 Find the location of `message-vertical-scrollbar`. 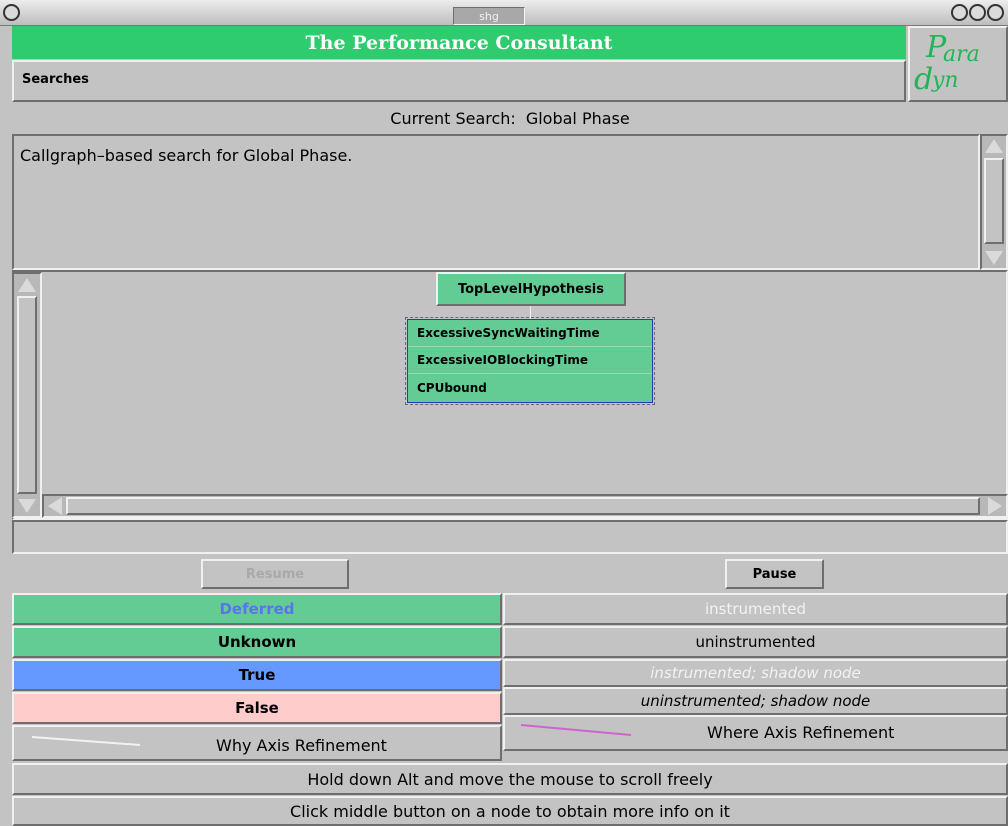

message-vertical-scrollbar is located at coordinates (994, 202).